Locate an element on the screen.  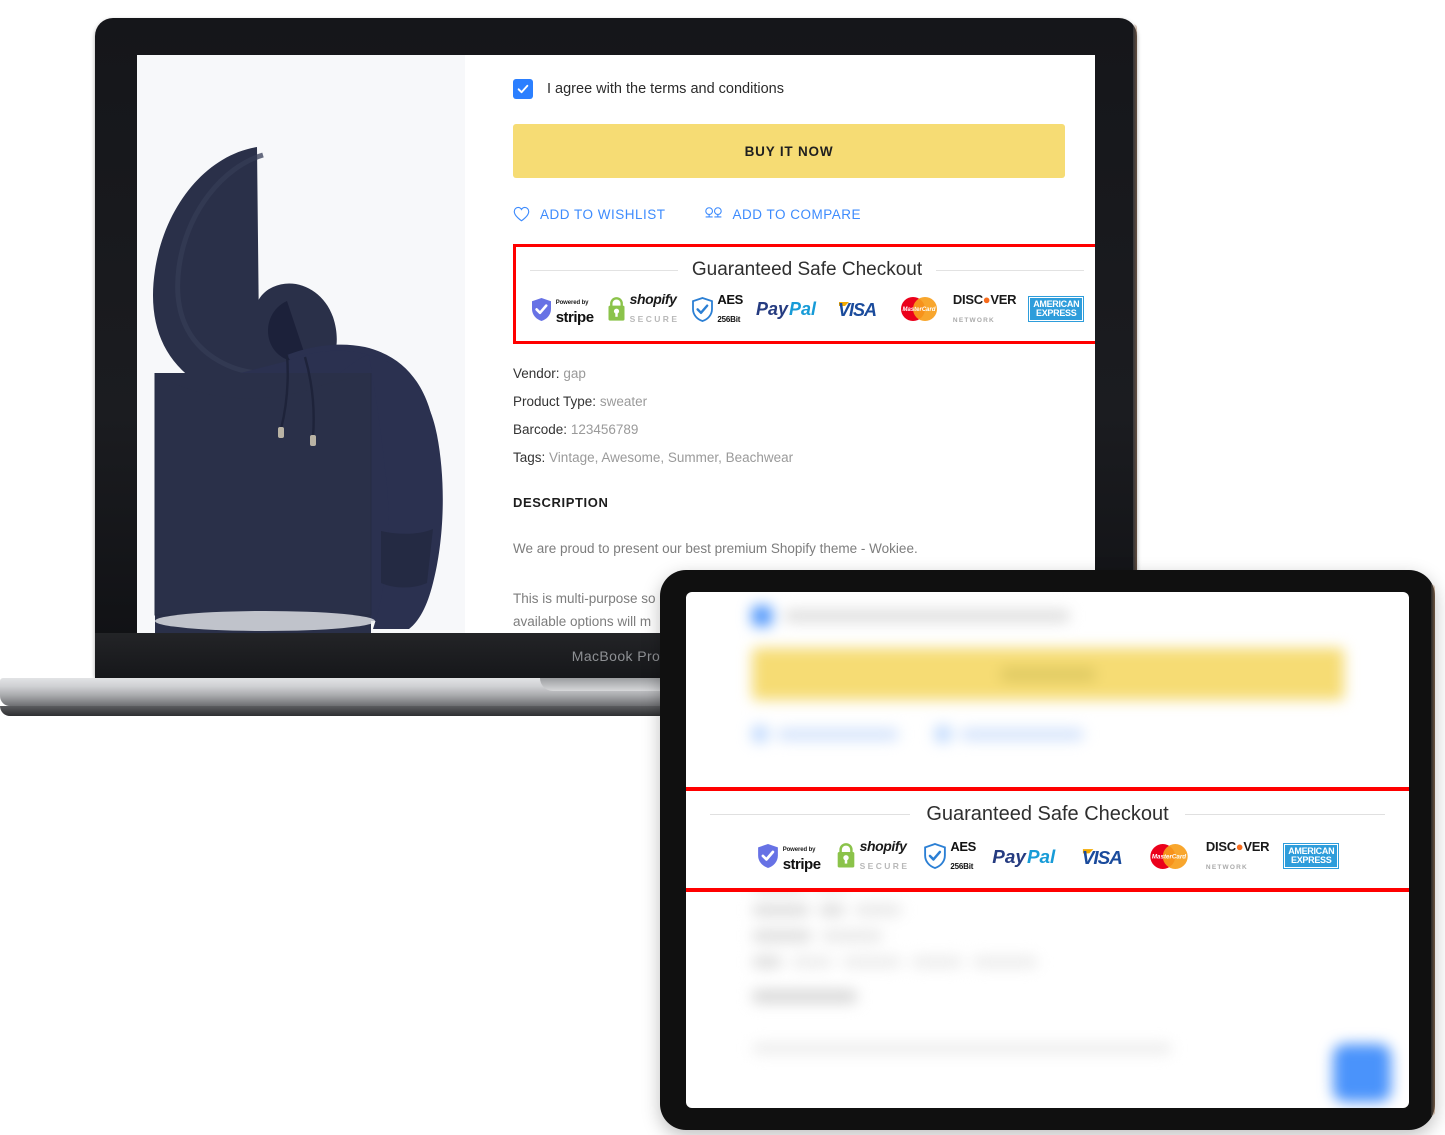
tablet-terms-label is located at coordinates (927, 616).